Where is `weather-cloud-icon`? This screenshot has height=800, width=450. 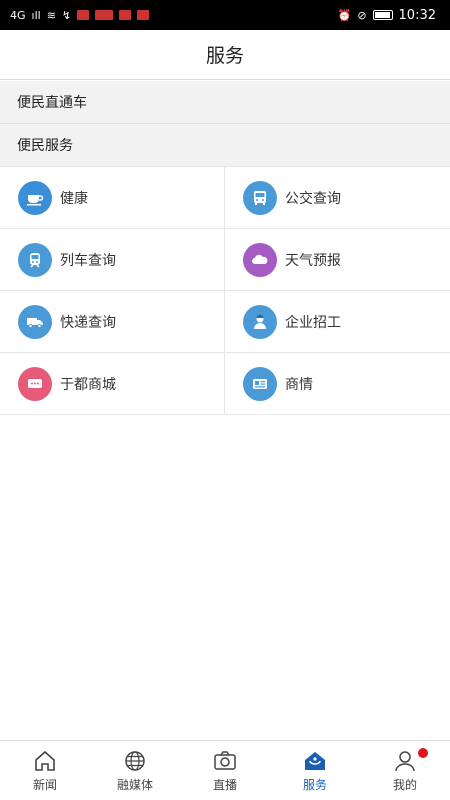 weather-cloud-icon is located at coordinates (260, 259).